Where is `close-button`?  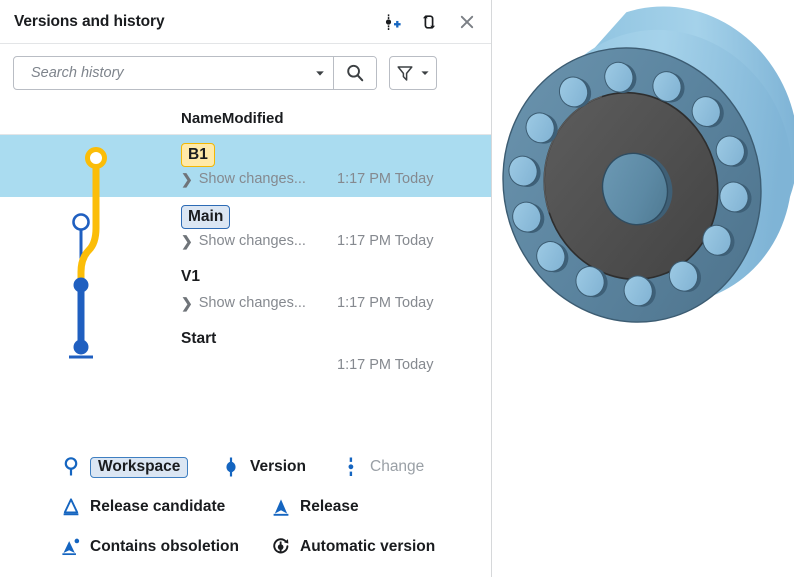
close-button is located at coordinates (467, 22).